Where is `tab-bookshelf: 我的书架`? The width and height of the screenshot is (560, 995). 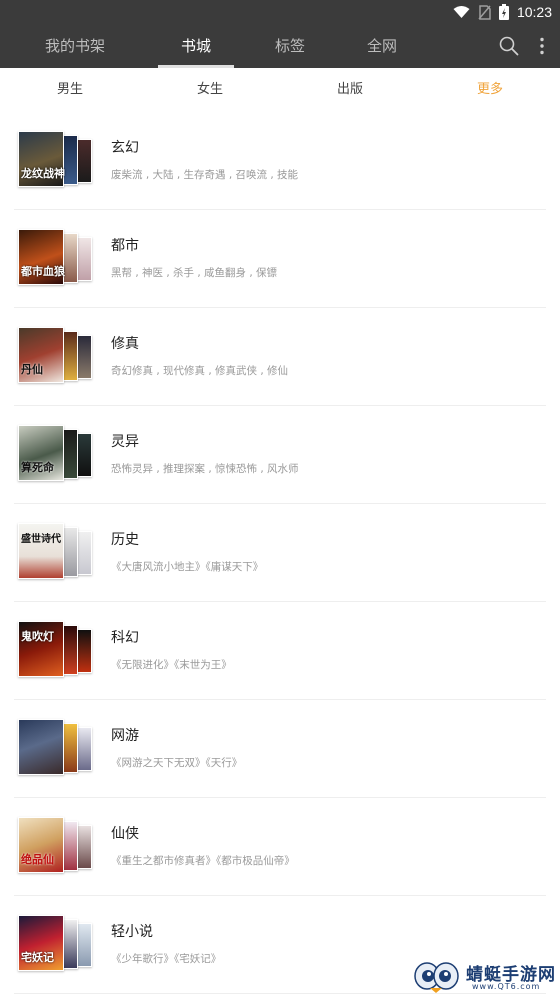 tab-bookshelf: 我的书架 is located at coordinates (75, 46).